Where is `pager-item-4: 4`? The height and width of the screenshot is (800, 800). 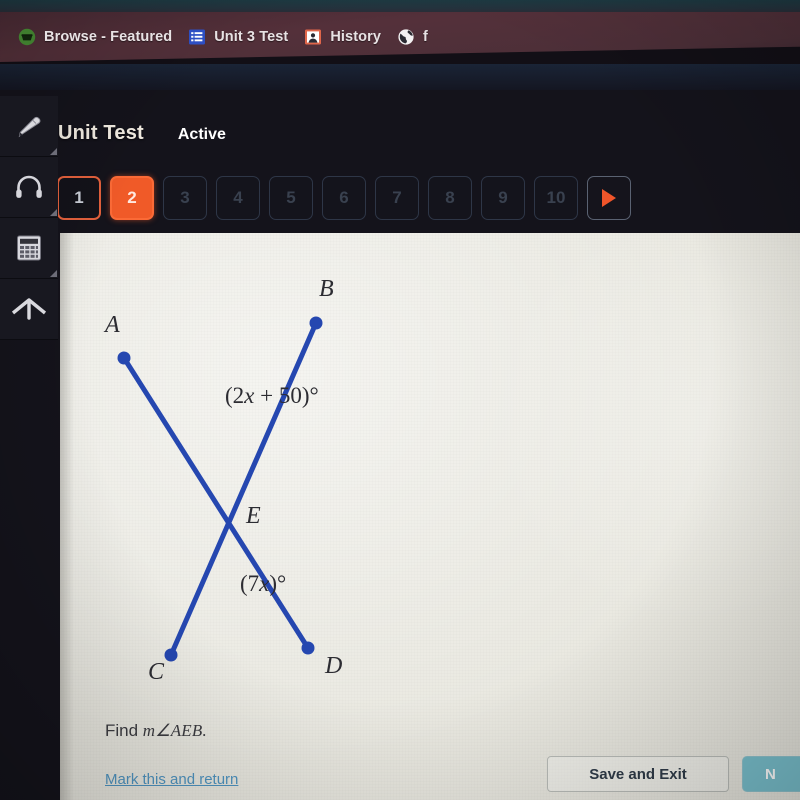 pager-item-4: 4 is located at coordinates (238, 198).